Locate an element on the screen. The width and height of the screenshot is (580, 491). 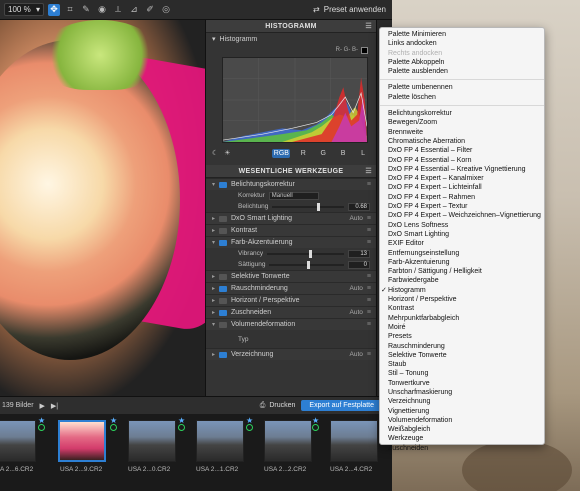
menu-item: Unscharfmaskierung is located at coordinates (462, 392).